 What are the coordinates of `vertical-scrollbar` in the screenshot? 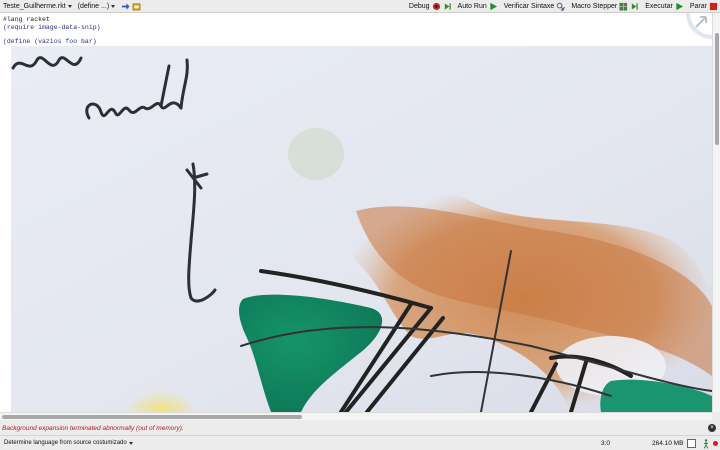 It's located at (716, 212).